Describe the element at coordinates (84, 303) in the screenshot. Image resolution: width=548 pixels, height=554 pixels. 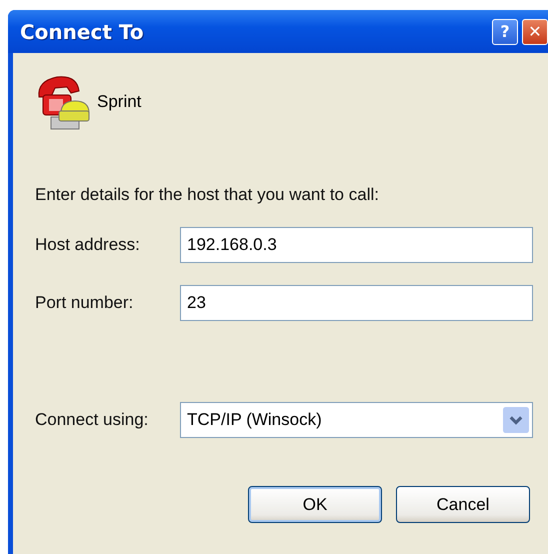
I see `field-label: Port number:` at that location.